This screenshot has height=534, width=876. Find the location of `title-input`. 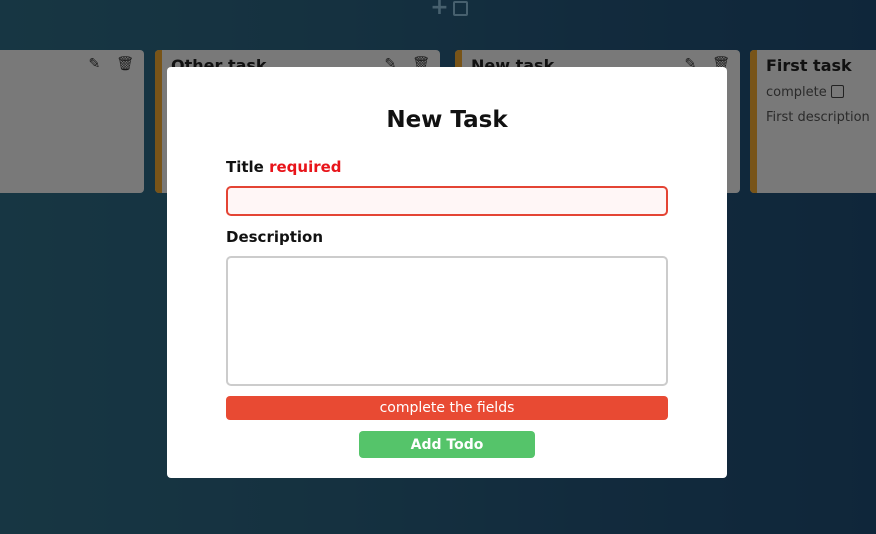

title-input is located at coordinates (447, 201).